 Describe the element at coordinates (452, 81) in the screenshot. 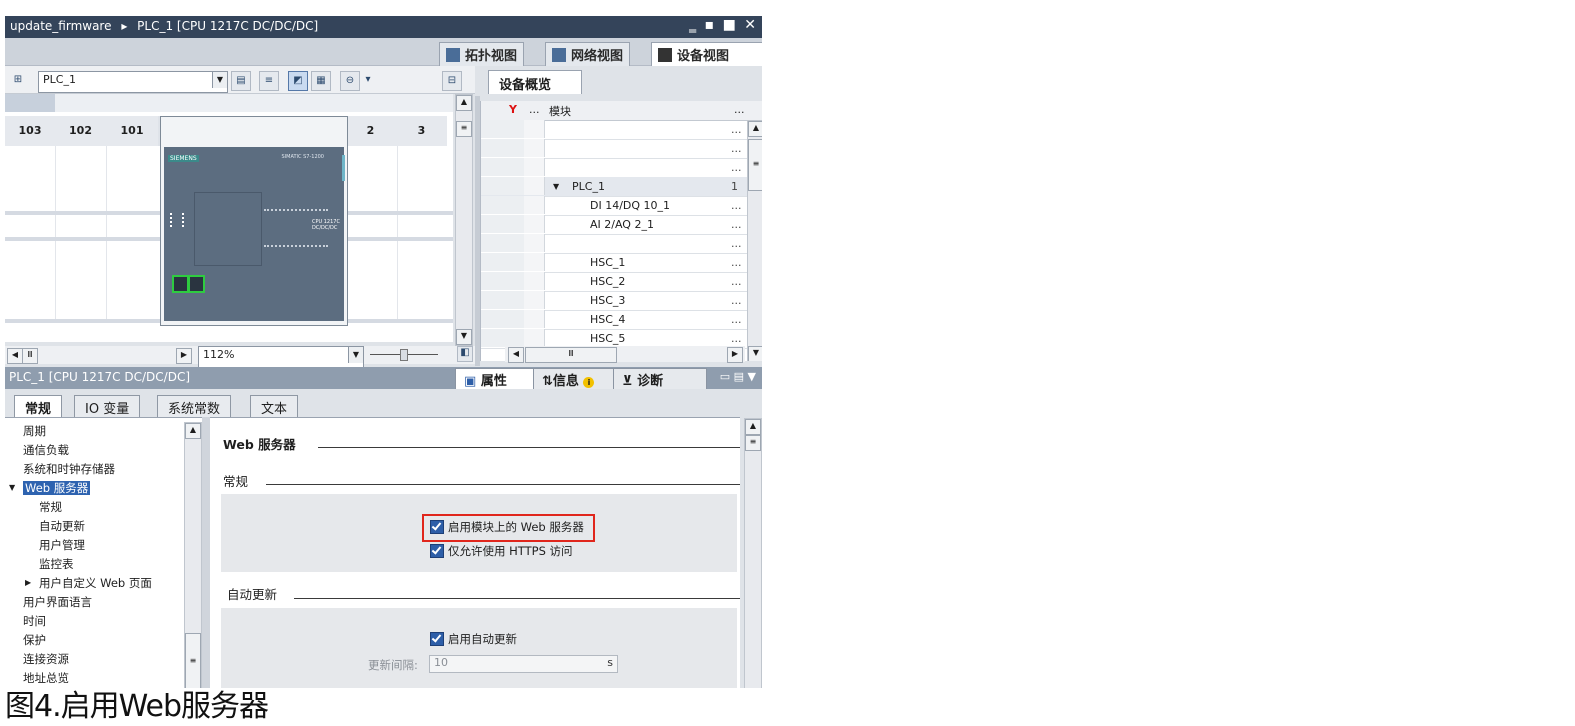

I see `panel-toggle-icon: ⊟` at that location.